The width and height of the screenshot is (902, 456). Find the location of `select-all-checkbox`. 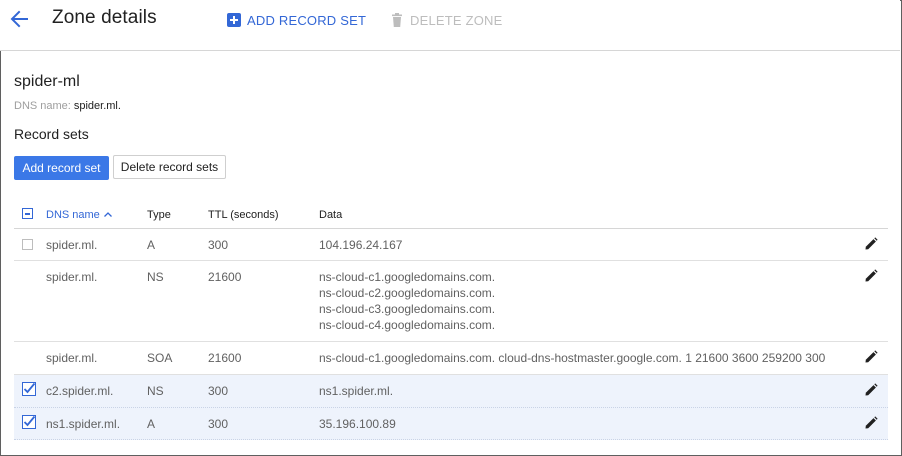

select-all-checkbox is located at coordinates (27, 215).